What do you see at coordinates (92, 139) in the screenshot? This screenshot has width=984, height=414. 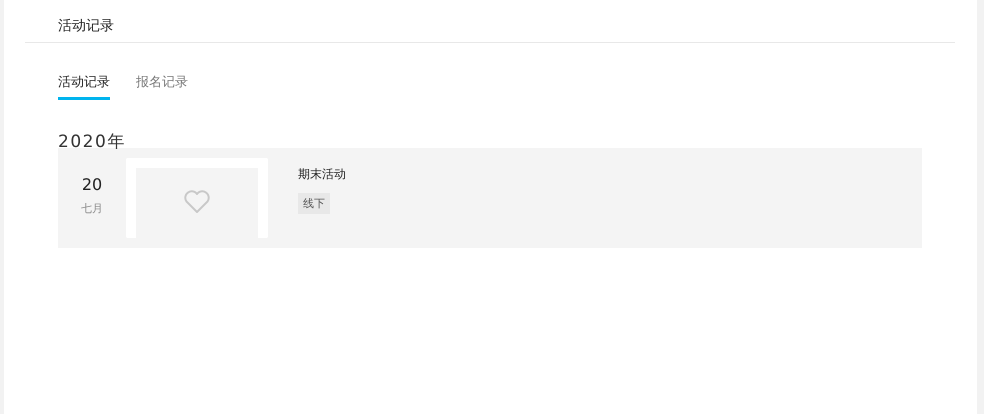 I see `year-heading: 2020年` at bounding box center [92, 139].